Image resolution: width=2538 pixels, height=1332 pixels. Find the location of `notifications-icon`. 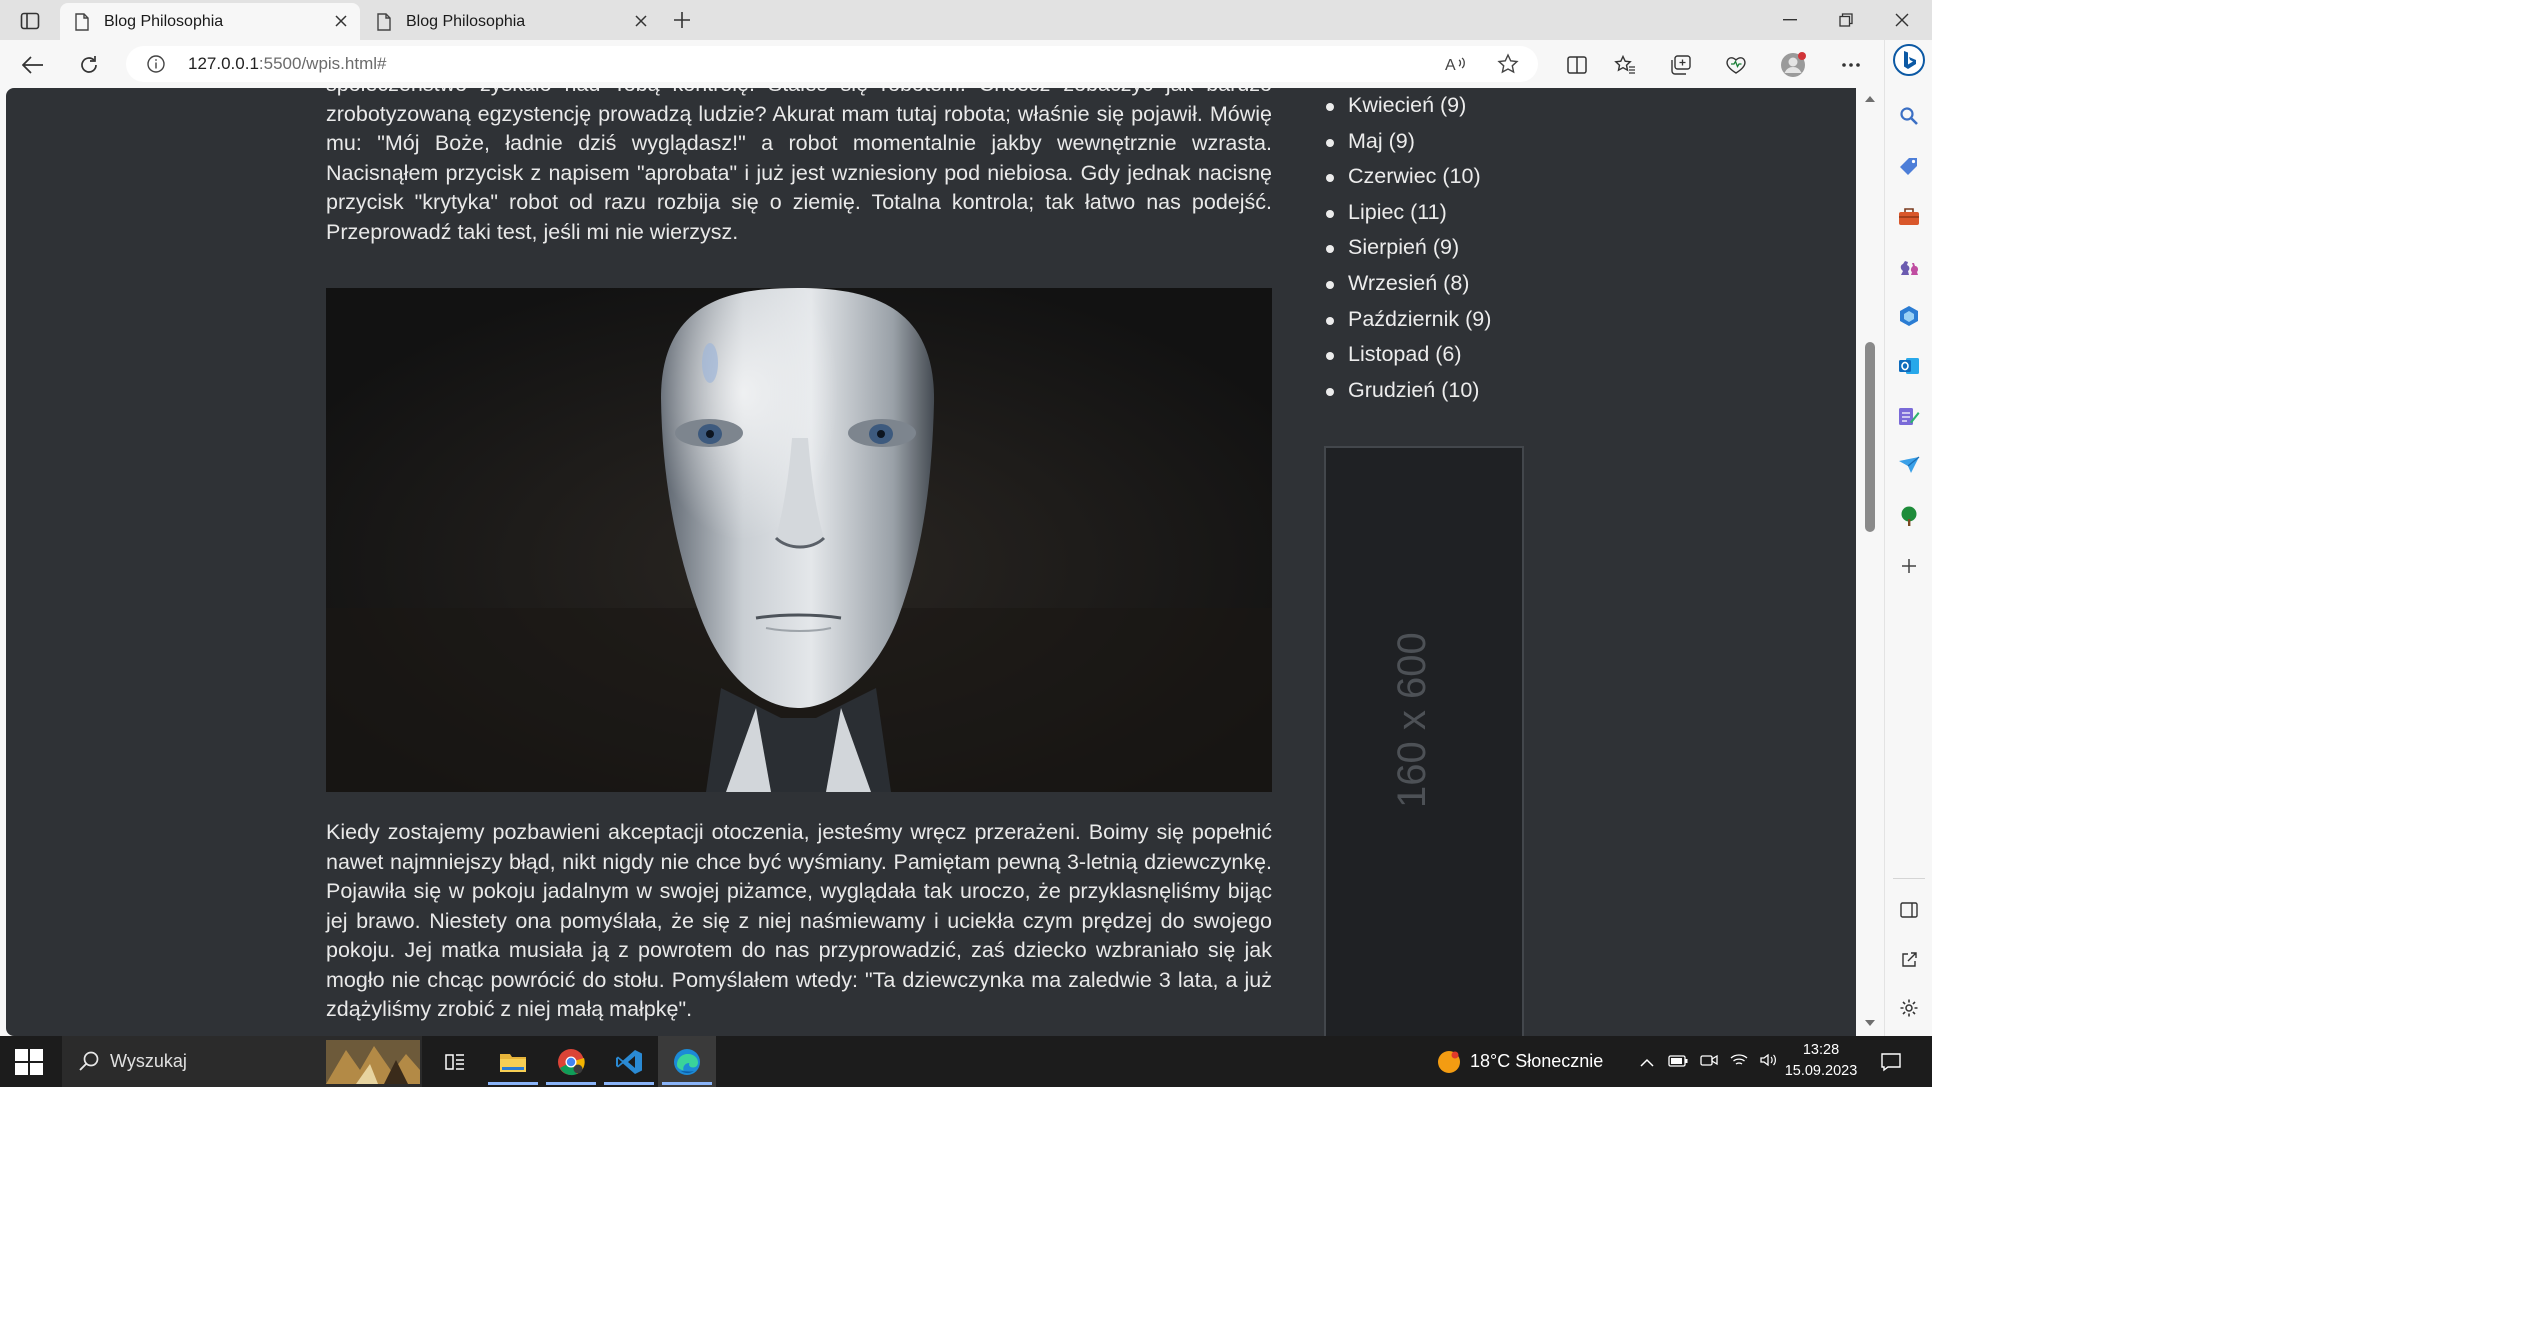

notifications-icon is located at coordinates (1891, 1061).